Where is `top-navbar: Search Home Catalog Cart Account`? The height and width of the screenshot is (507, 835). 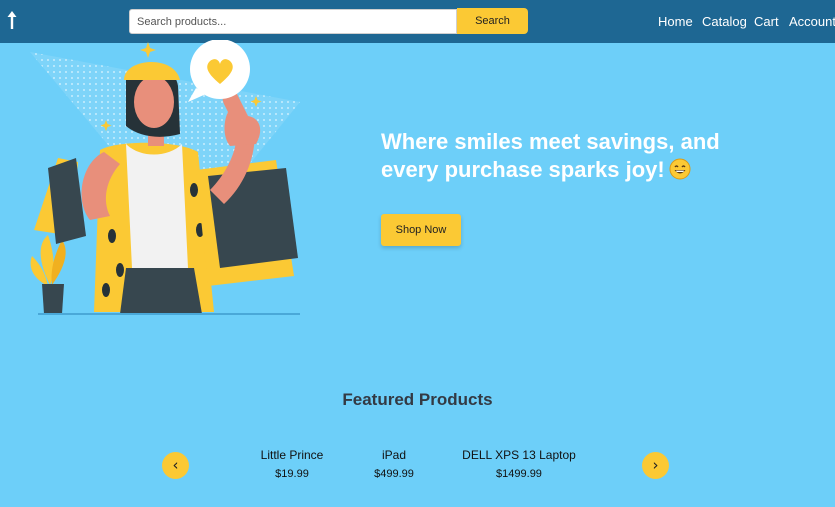 top-navbar: Search Home Catalog Cart Account is located at coordinates (417, 21).